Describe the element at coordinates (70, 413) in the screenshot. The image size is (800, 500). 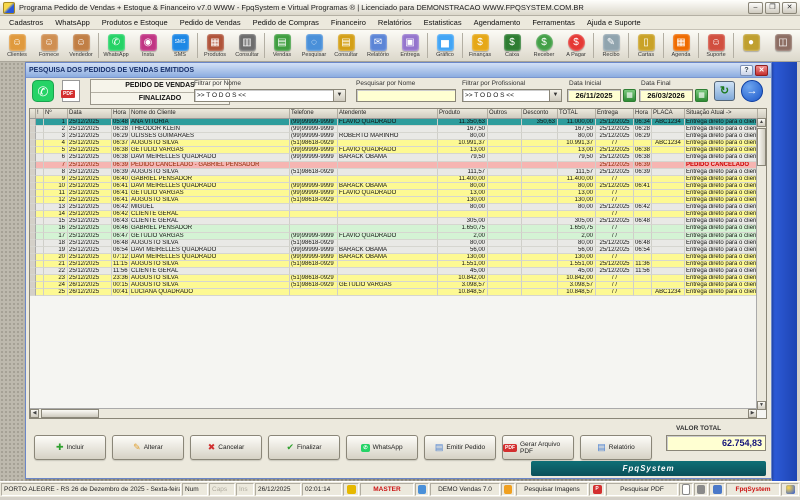
I see `horizontal-scroll-thumb` at that location.